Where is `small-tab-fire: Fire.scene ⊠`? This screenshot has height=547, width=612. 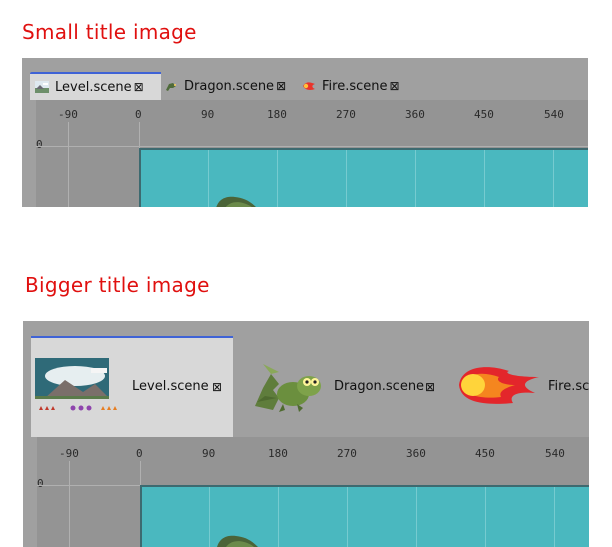
small-tab-fire: Fire.scene ⊠ is located at coordinates (362, 86).